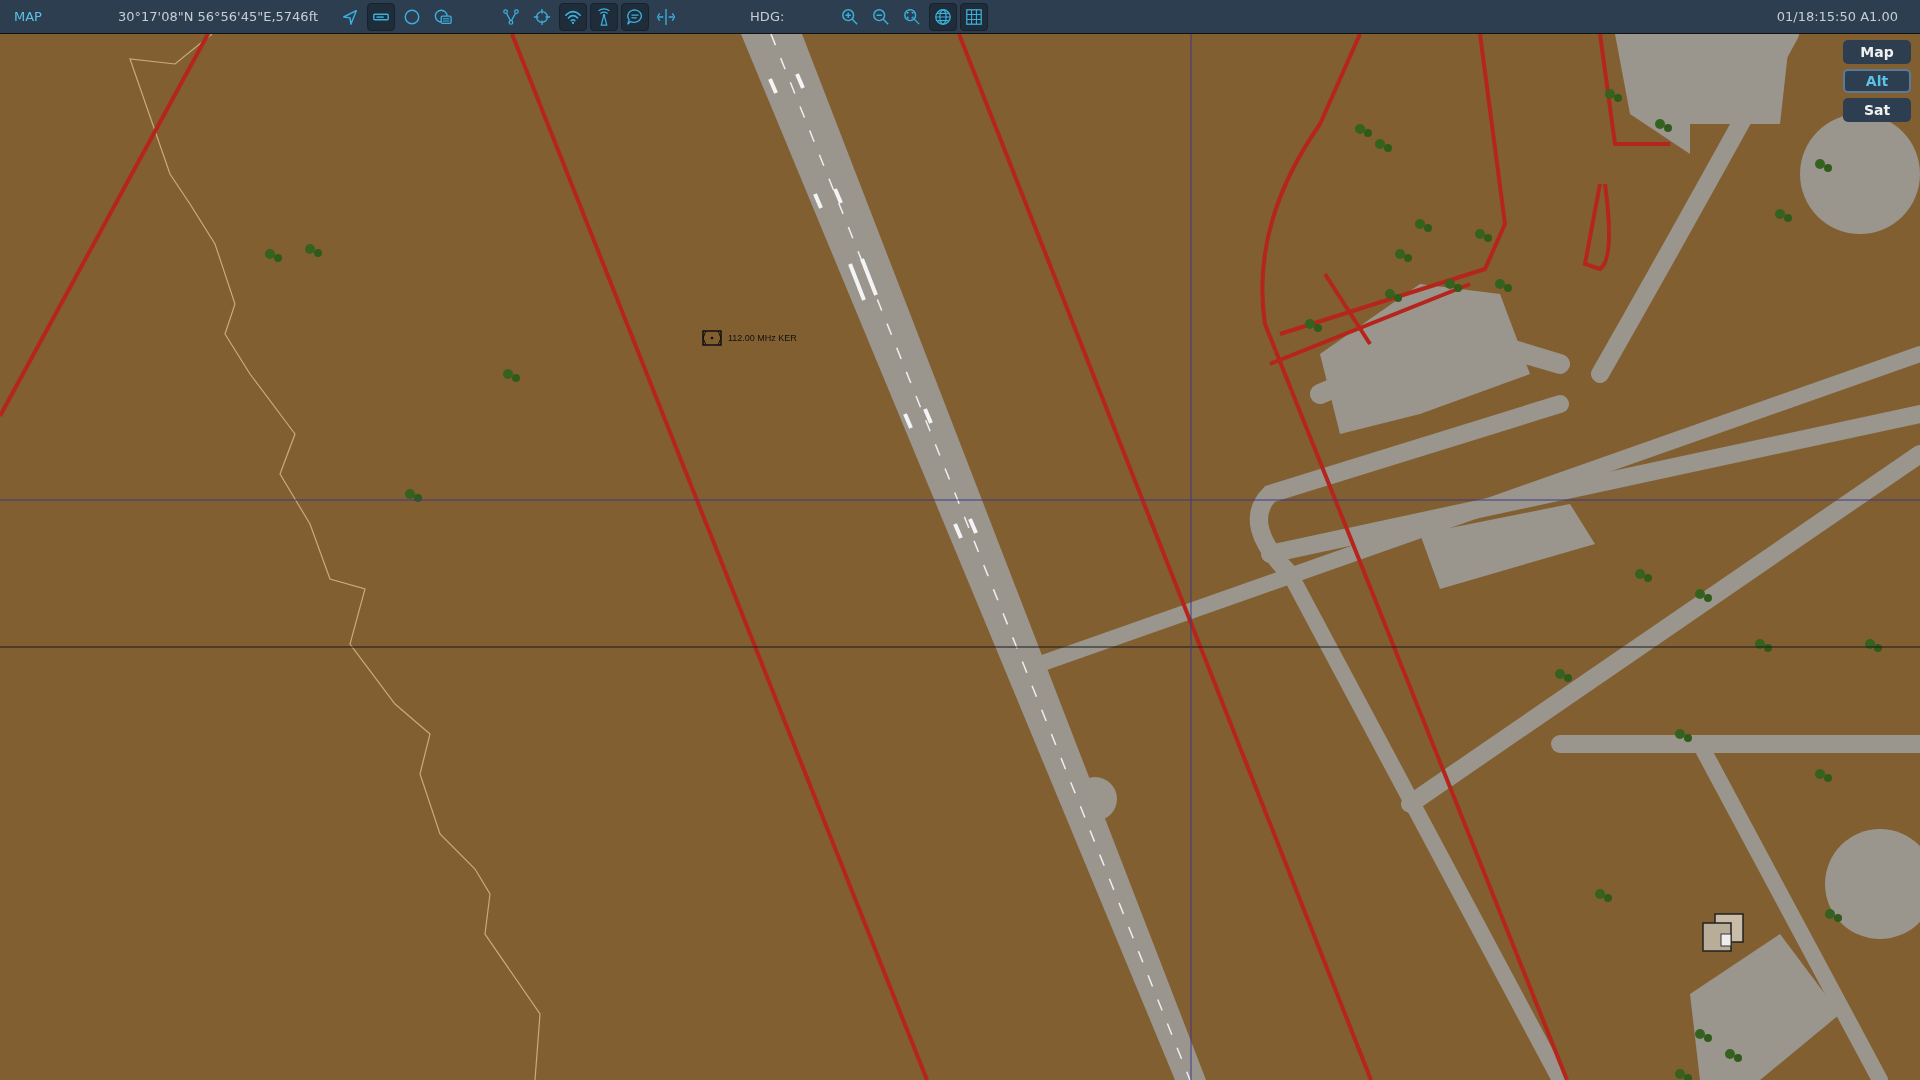 The image size is (1920, 1080). Describe the element at coordinates (1723, 932) in the screenshot. I see `storage-tank-icon` at that location.